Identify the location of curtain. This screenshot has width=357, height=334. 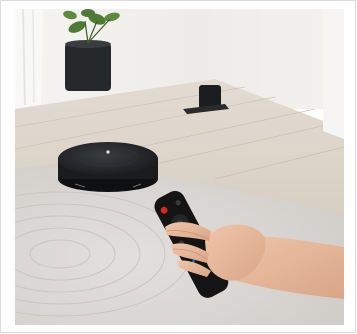
(29, 59).